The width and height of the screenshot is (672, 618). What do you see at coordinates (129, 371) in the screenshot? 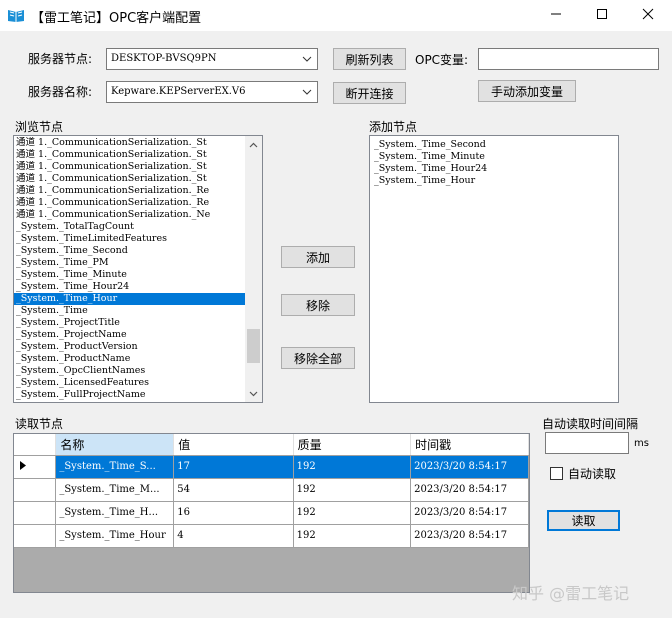
I see `browse-list-item: _System._OpcClientNames` at bounding box center [129, 371].